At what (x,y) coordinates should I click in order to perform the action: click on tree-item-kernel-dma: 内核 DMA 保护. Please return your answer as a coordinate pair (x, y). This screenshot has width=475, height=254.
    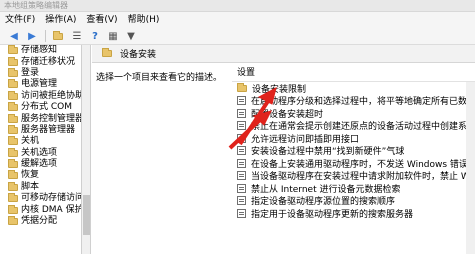
    Looking at the image, I should click on (40, 209).